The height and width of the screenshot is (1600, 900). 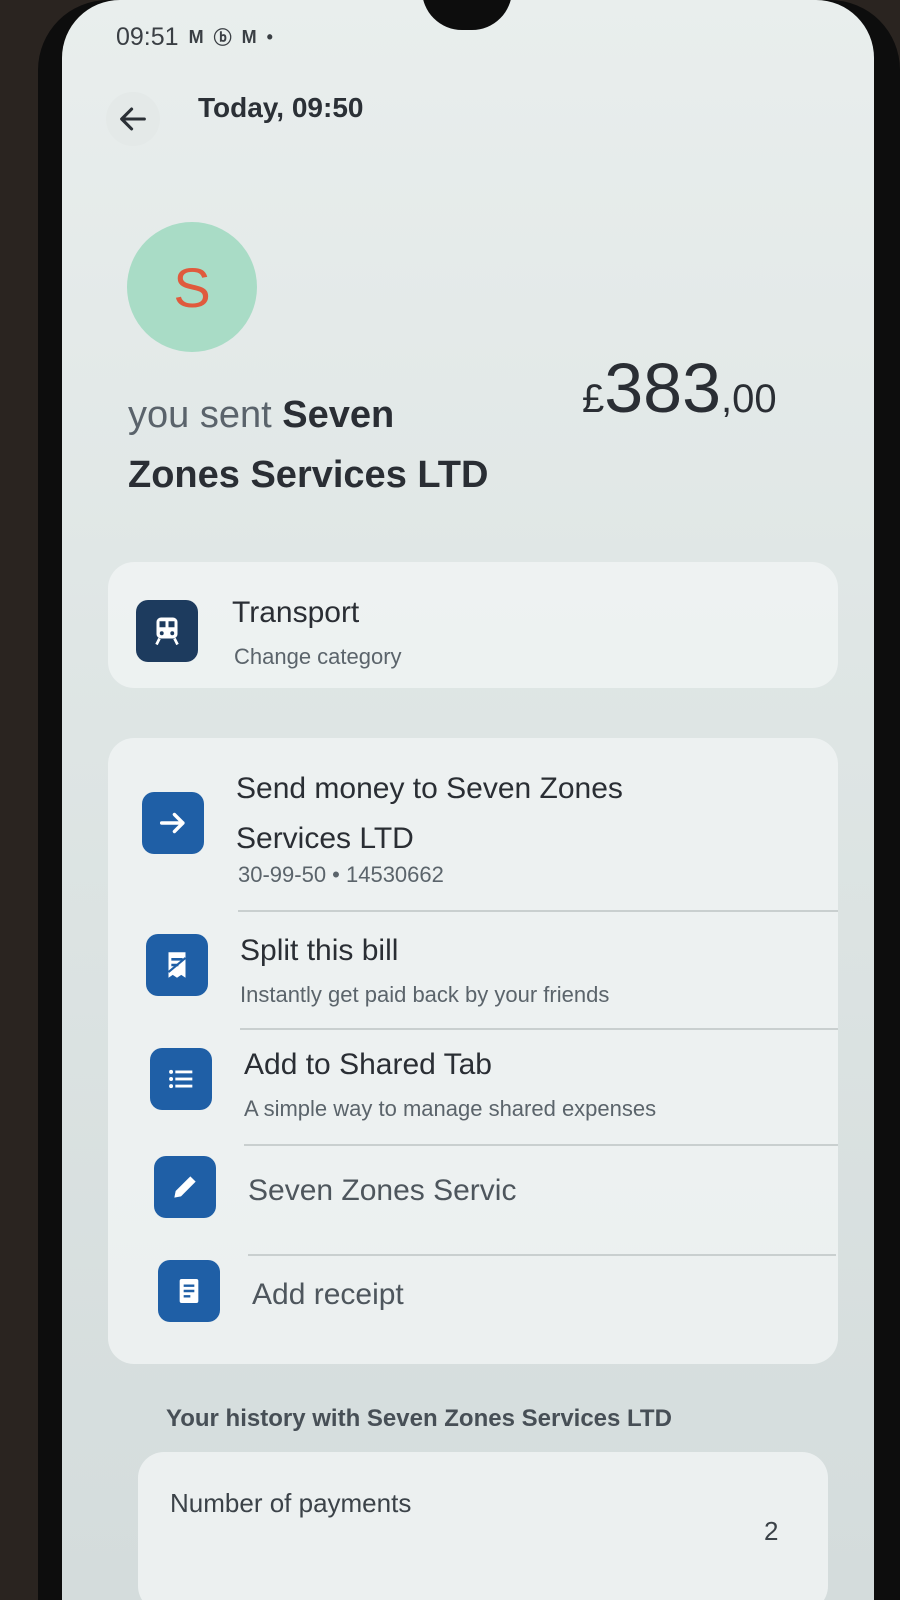 What do you see at coordinates (147, 36) in the screenshot?
I see `status-time: 09:51` at bounding box center [147, 36].